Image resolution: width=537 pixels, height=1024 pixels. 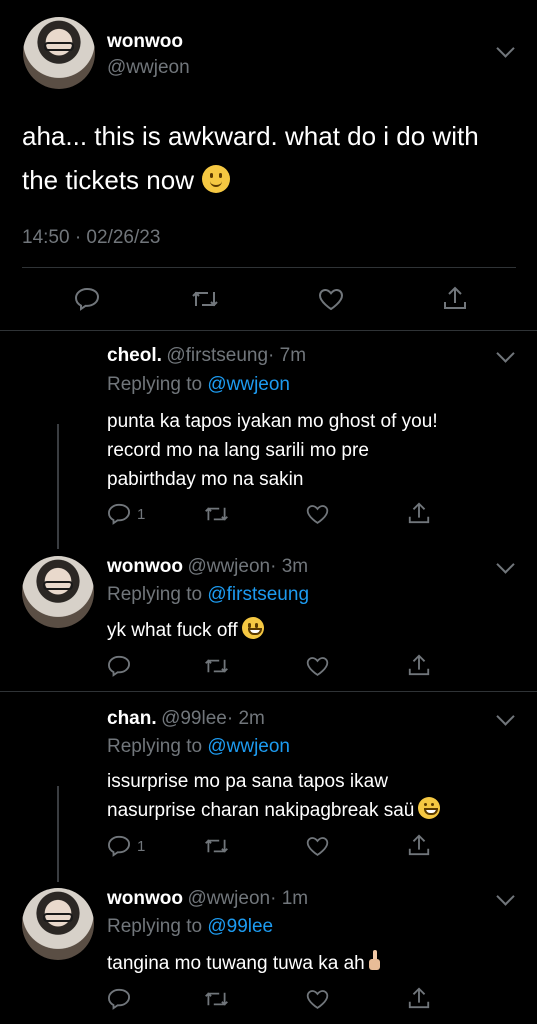 I want to click on replying-to: Replying to @99lee, so click(x=190, y=926).